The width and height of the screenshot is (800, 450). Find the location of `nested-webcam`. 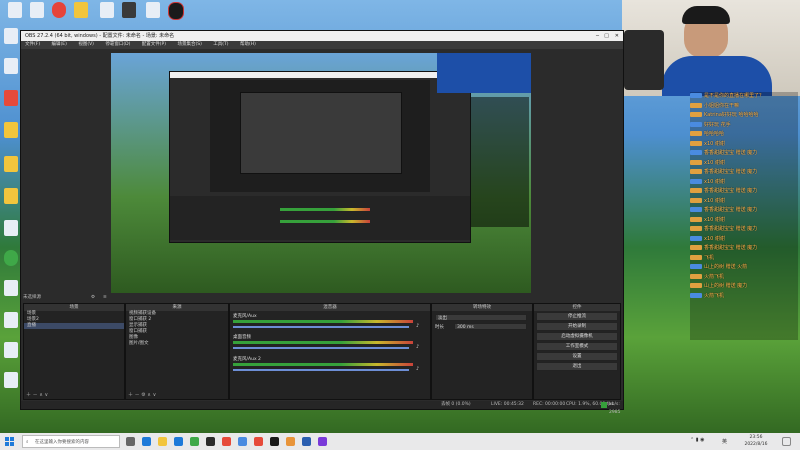

nested-webcam is located at coordinates (484, 73).